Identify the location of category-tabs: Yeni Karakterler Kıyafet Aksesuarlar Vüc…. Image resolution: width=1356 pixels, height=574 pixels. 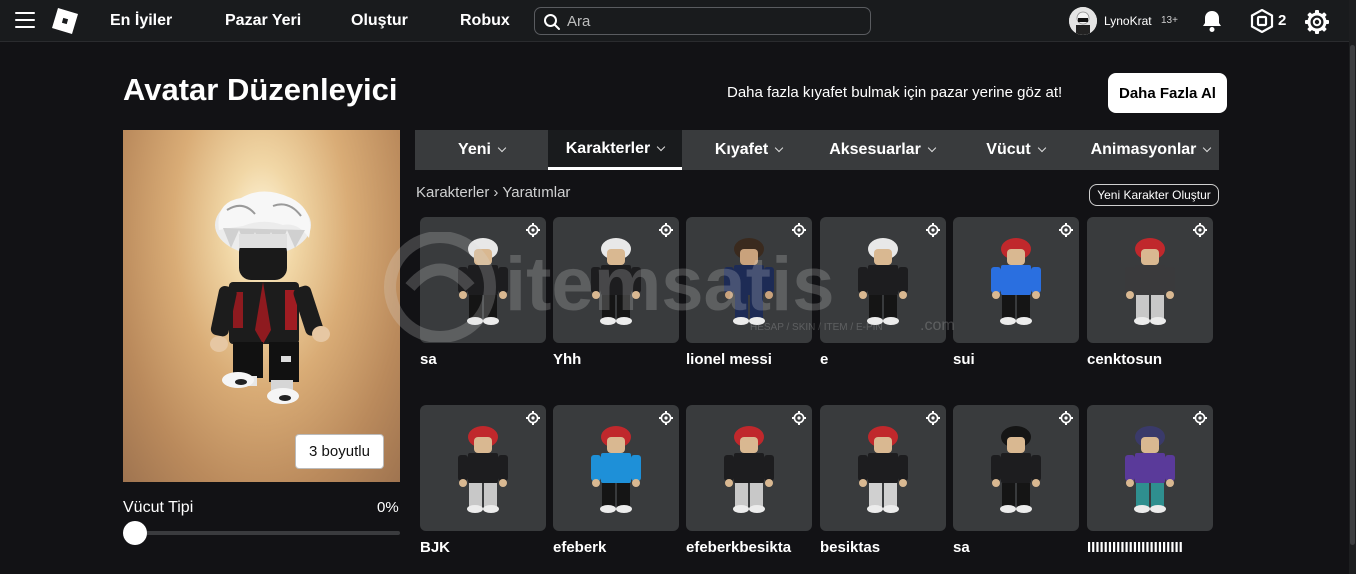
(817, 150).